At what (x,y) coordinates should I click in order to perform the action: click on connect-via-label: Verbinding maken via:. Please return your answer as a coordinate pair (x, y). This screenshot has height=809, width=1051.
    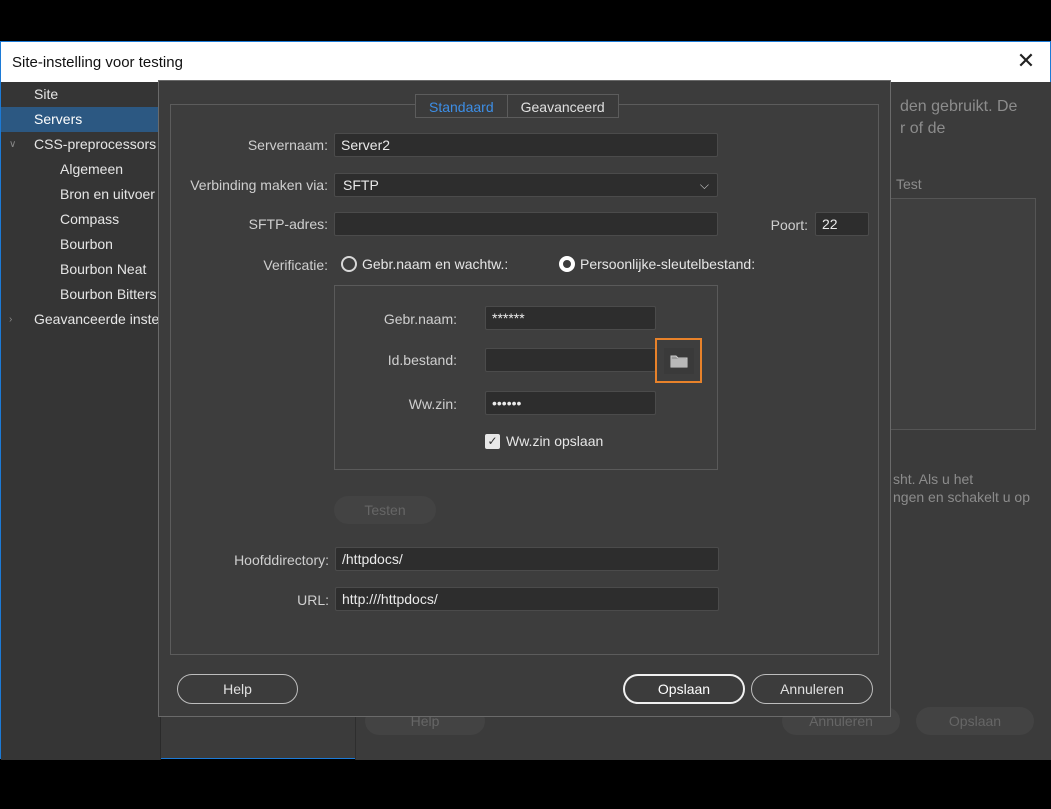
    Looking at the image, I should click on (259, 185).